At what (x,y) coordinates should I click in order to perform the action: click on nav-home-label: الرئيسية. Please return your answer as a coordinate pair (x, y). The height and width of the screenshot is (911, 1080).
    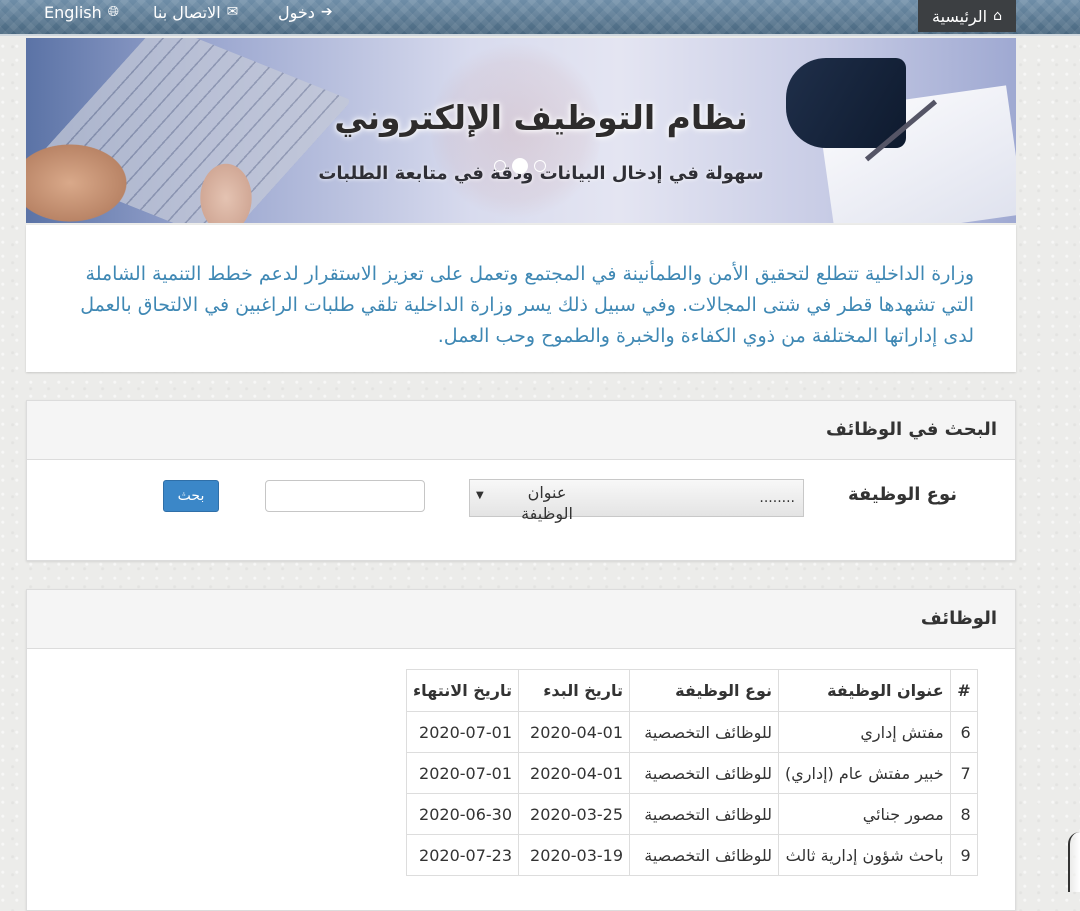
    Looking at the image, I should click on (960, 16).